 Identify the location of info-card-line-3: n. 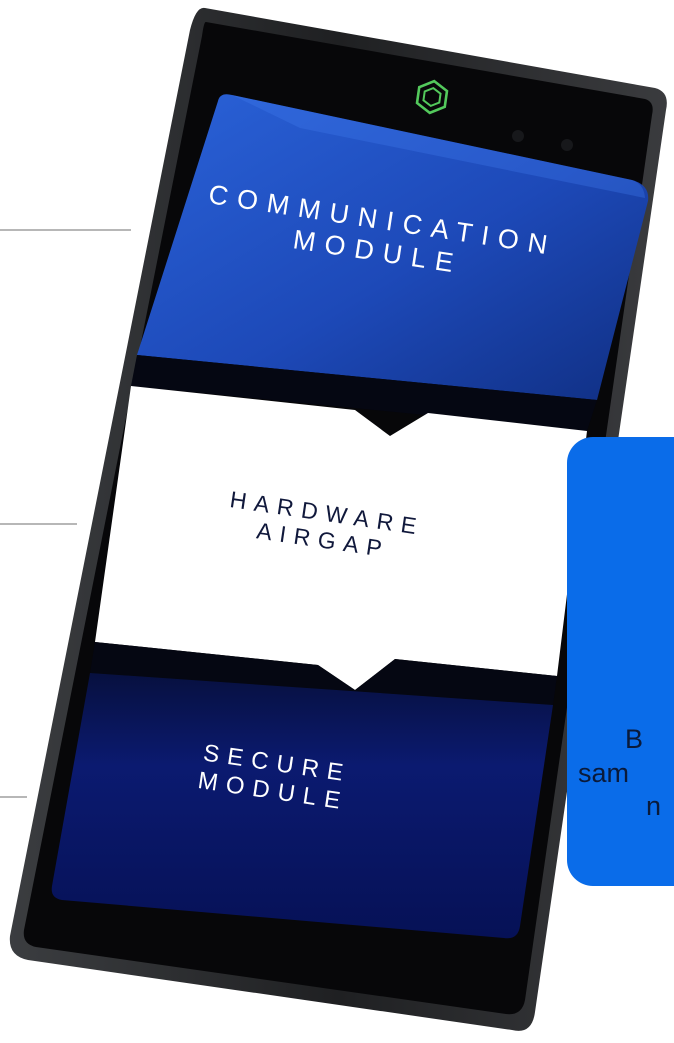
(654, 806).